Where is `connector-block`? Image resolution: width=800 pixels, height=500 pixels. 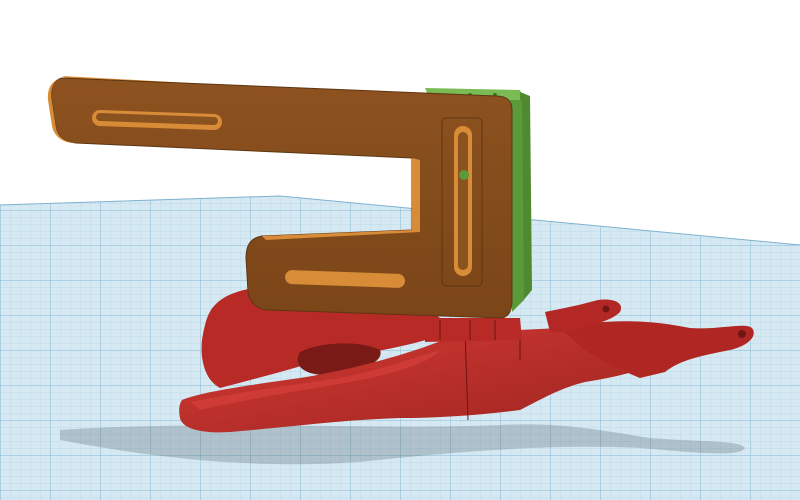
connector-block is located at coordinates (473, 330).